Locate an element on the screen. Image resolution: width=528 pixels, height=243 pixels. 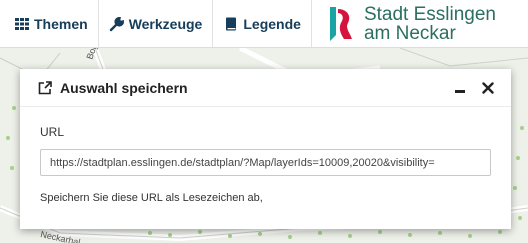
book-icon is located at coordinates (231, 23).